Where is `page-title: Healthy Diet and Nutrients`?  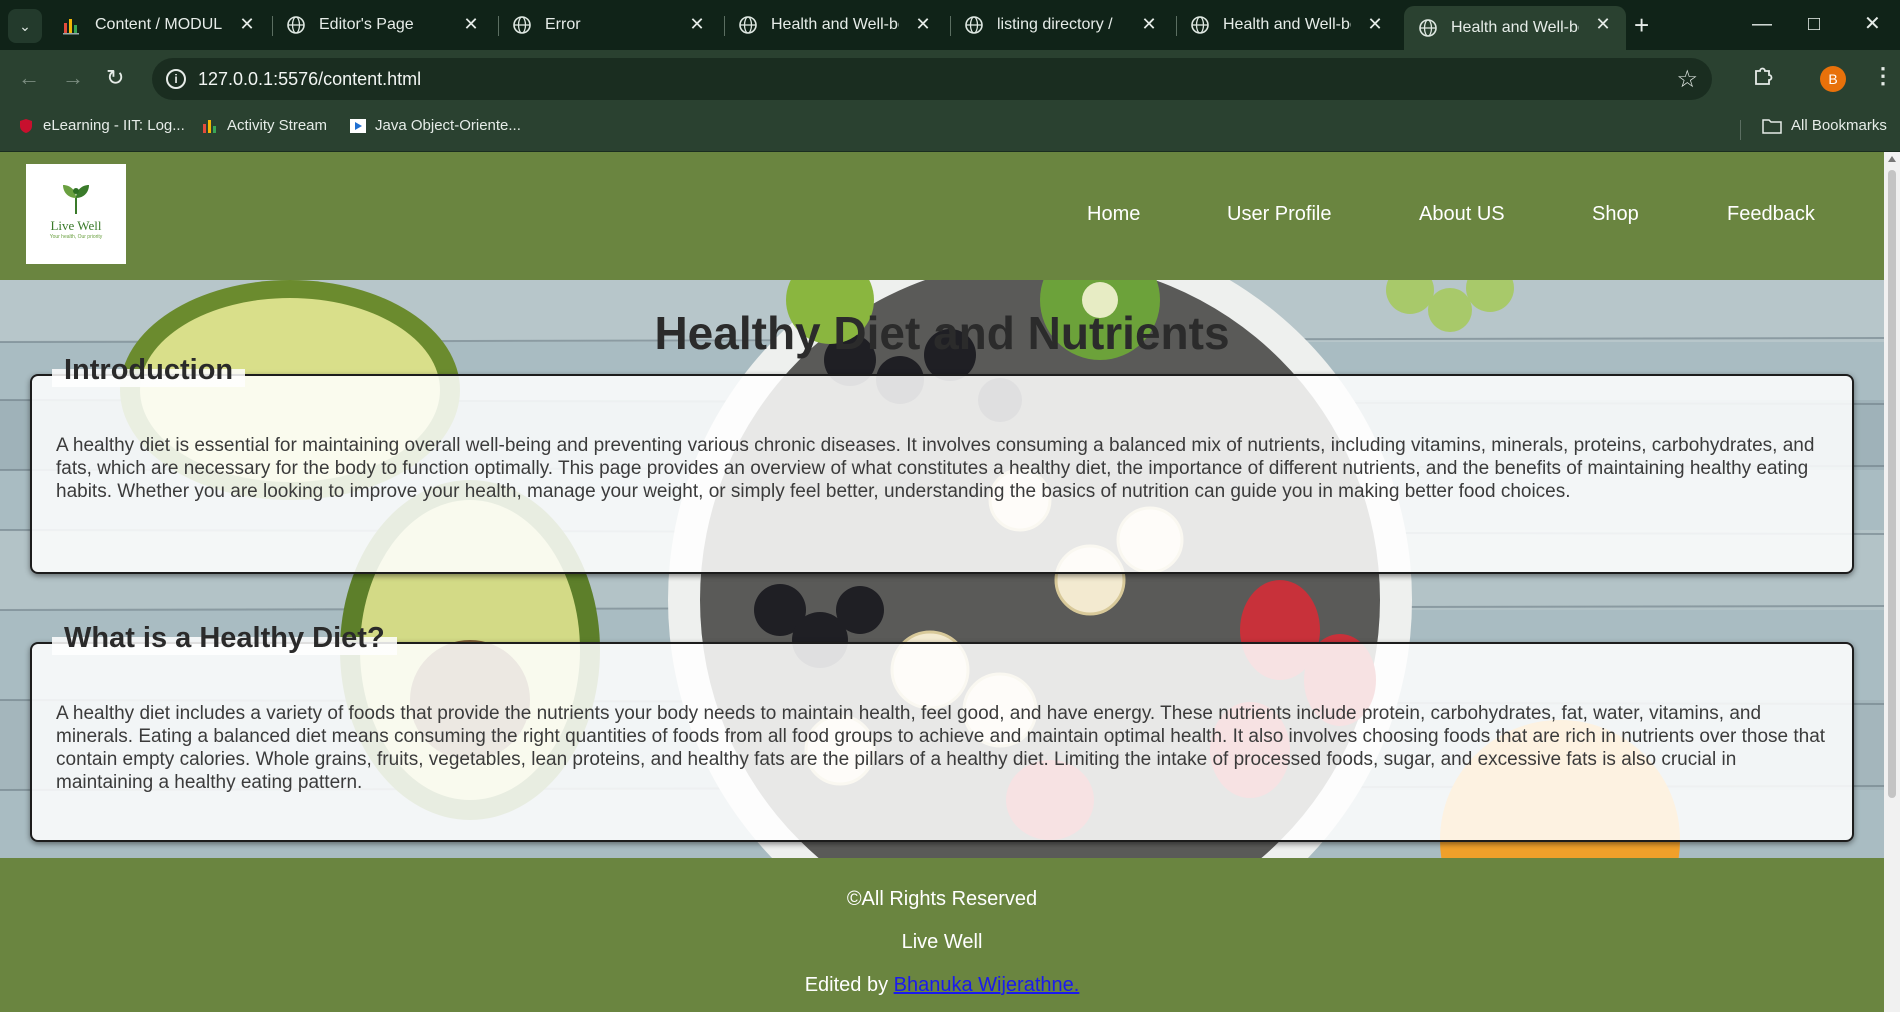
page-title: Healthy Diet and Nutrients is located at coordinates (942, 333).